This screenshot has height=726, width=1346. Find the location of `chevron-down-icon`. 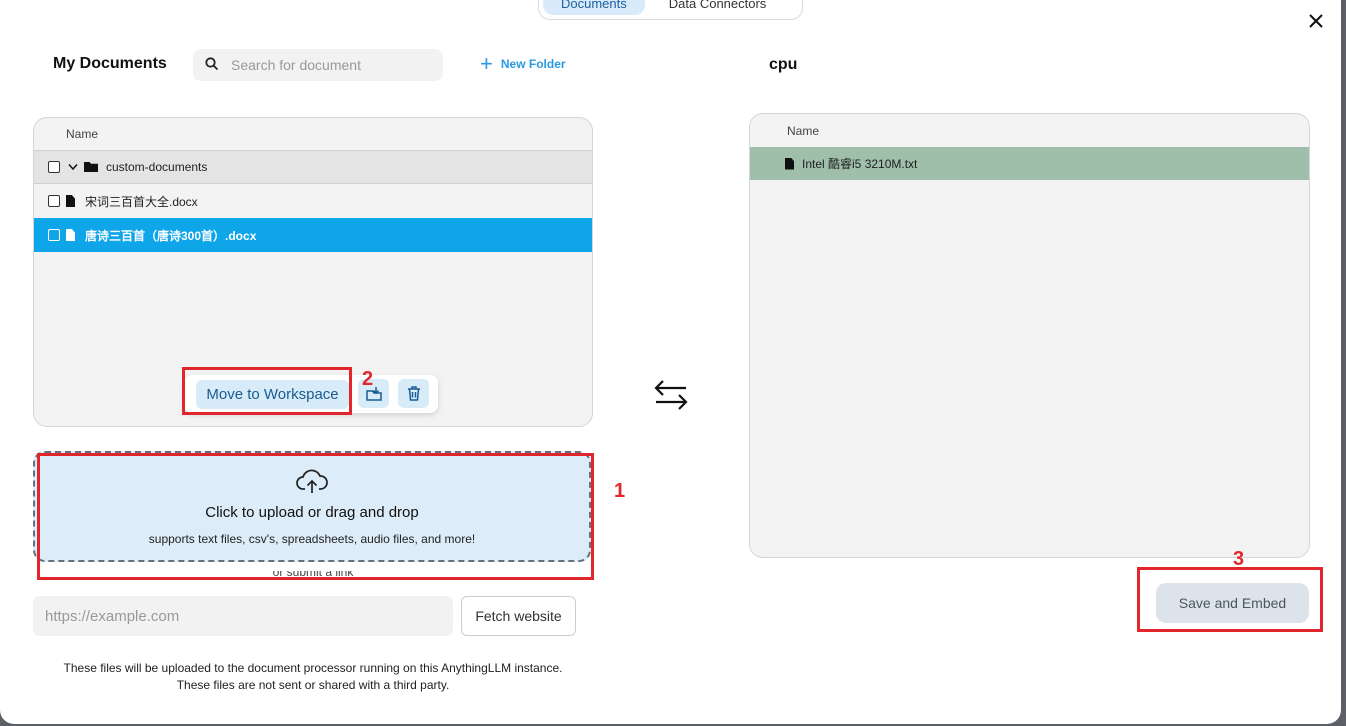

chevron-down-icon is located at coordinates (73, 167).